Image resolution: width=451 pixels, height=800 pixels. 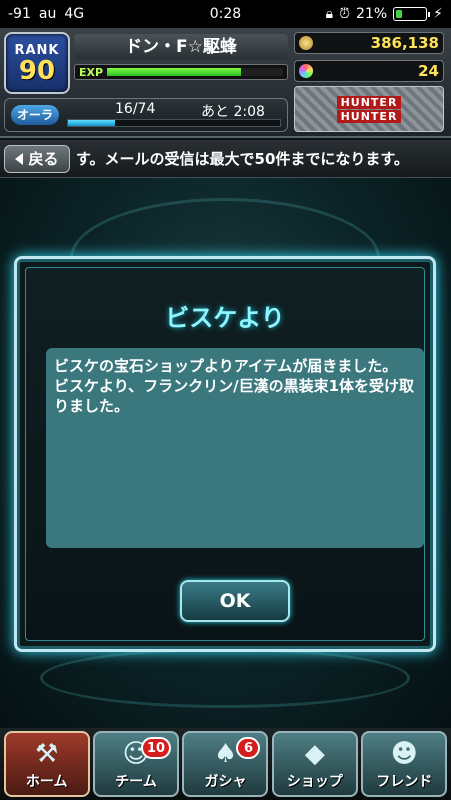 What do you see at coordinates (235, 601) in the screenshot?
I see `ok-button: OK` at bounding box center [235, 601].